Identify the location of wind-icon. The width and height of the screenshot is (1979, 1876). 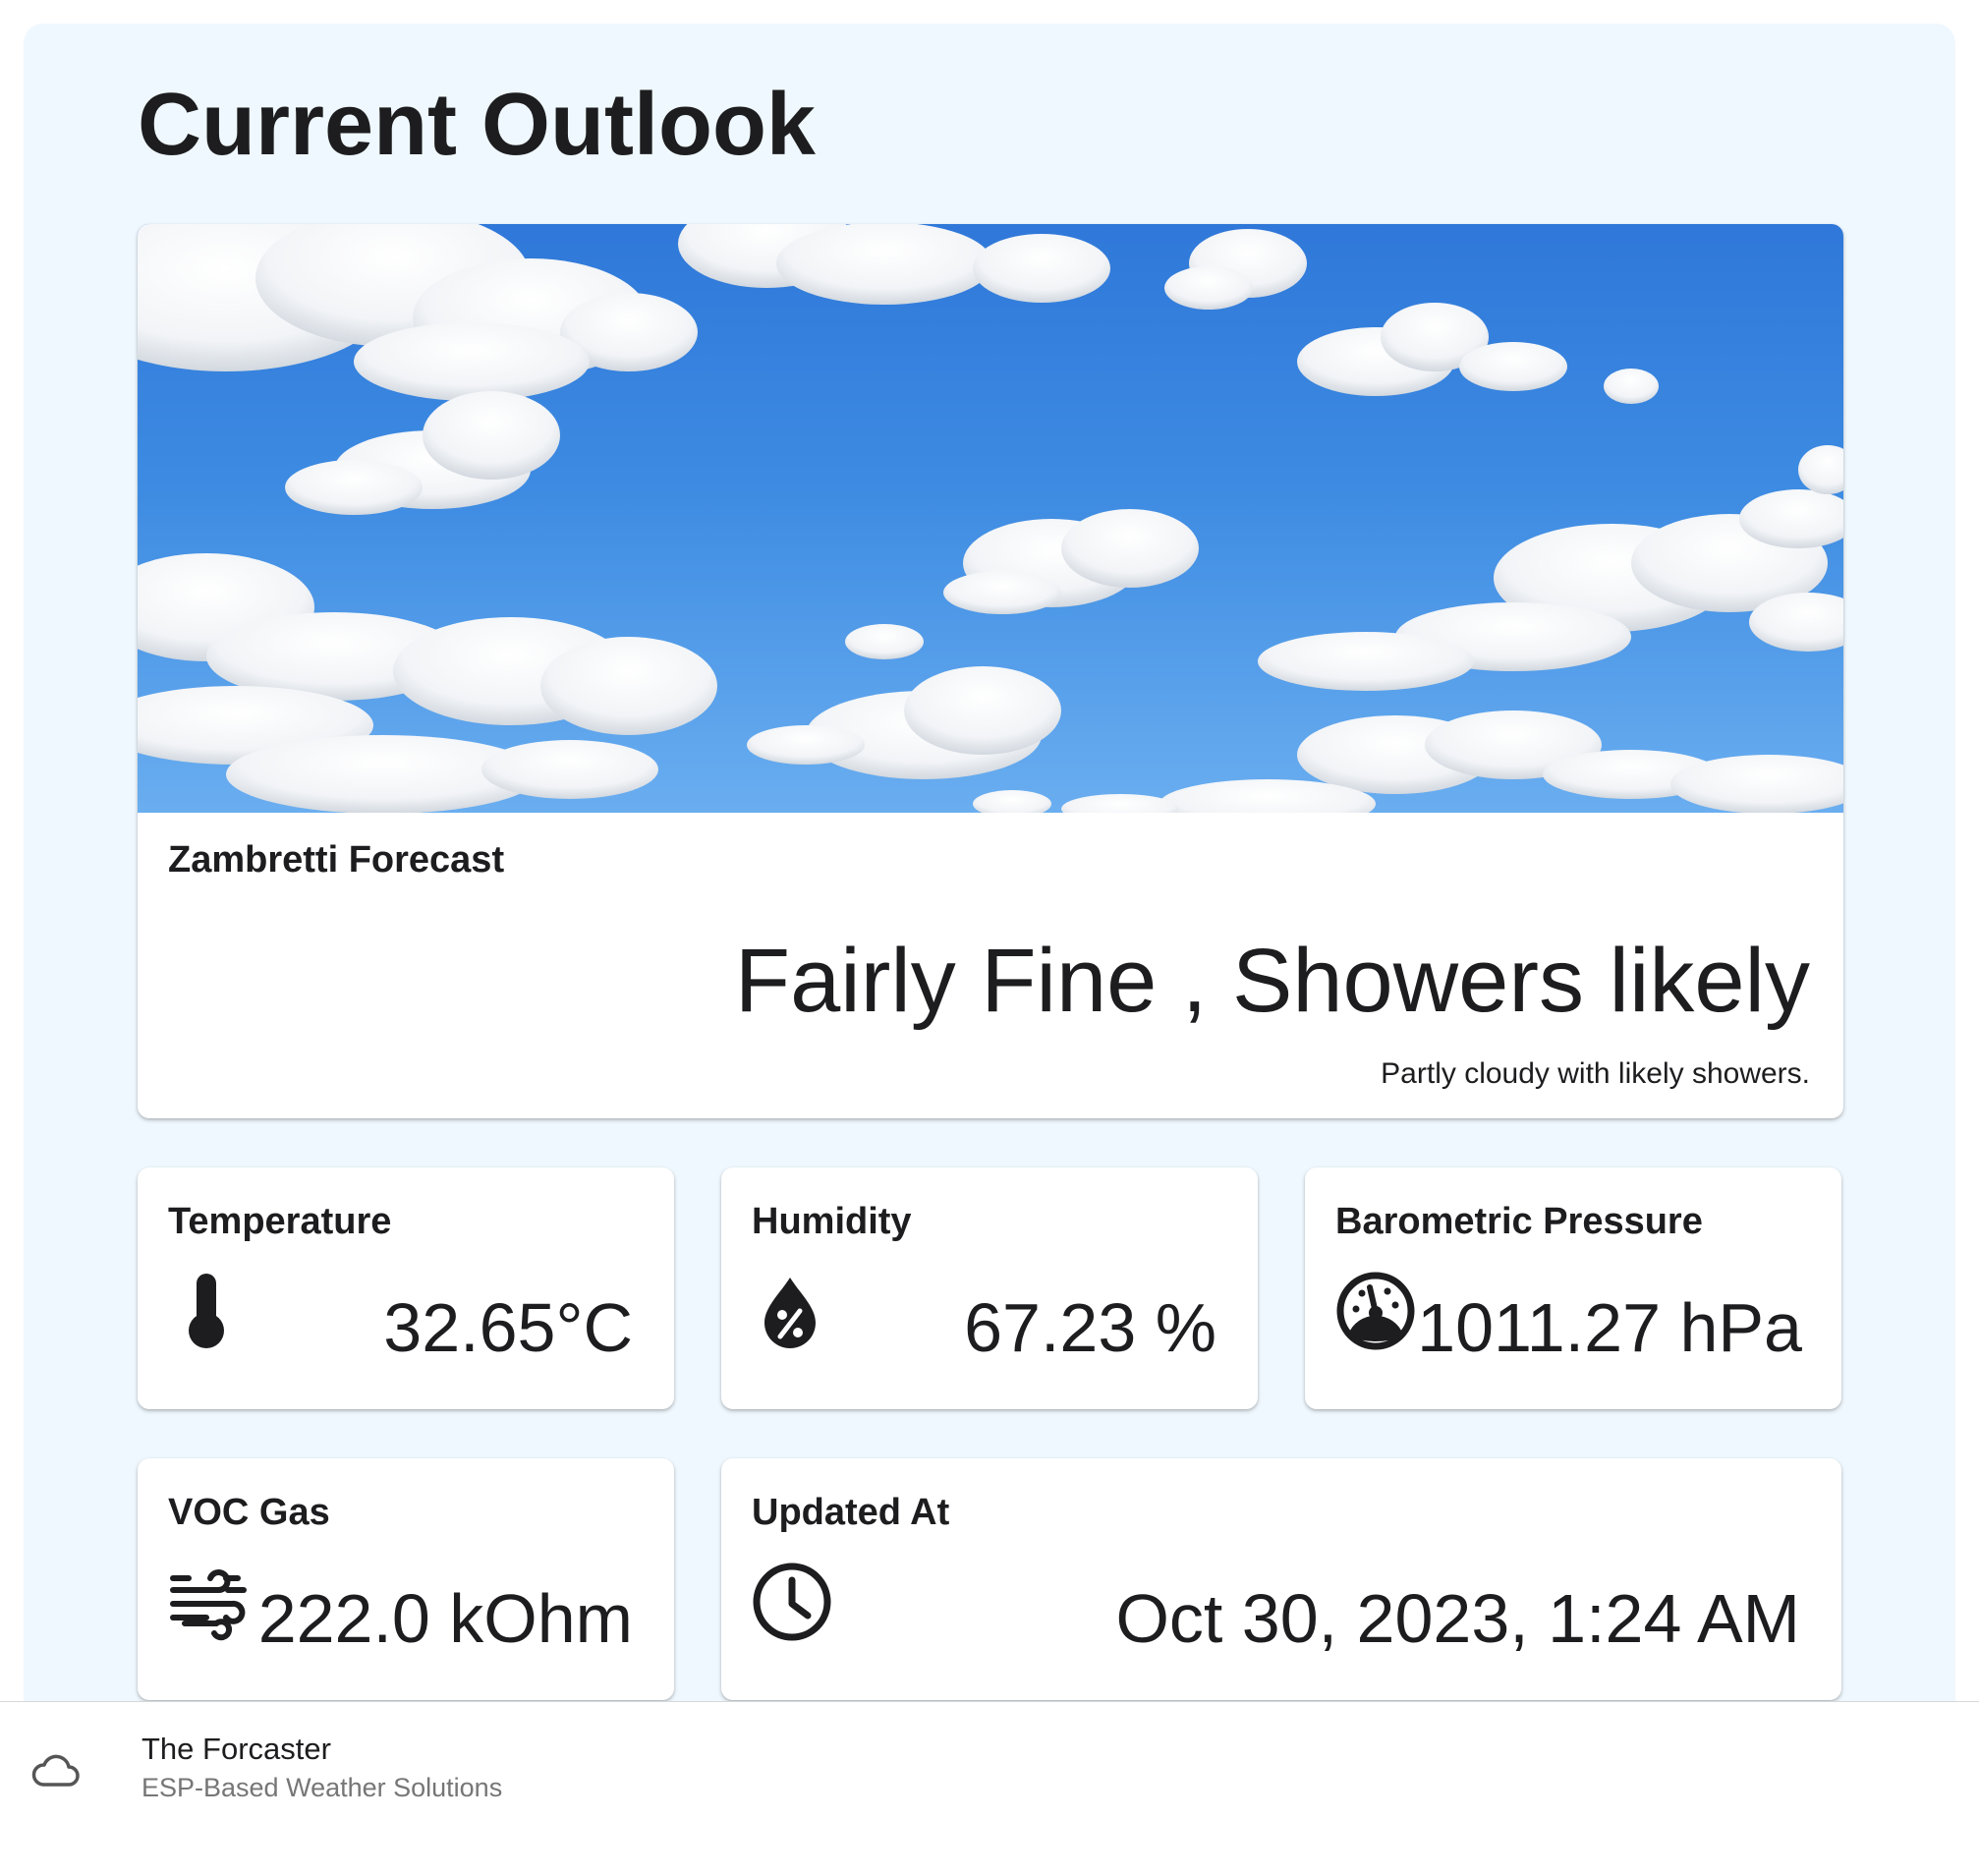
(209, 1605).